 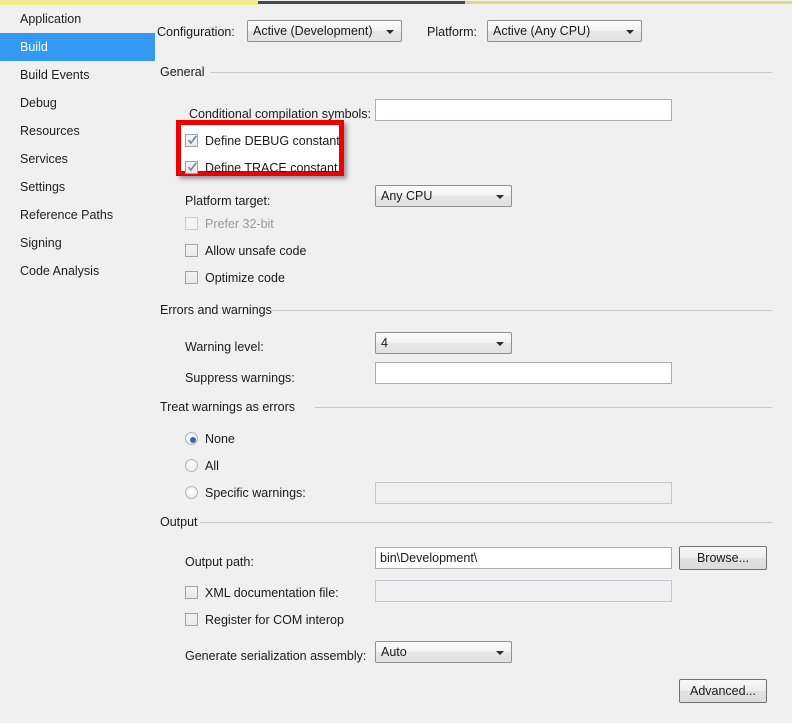 I want to click on sidebar-item-label: Build, so click(x=34, y=47).